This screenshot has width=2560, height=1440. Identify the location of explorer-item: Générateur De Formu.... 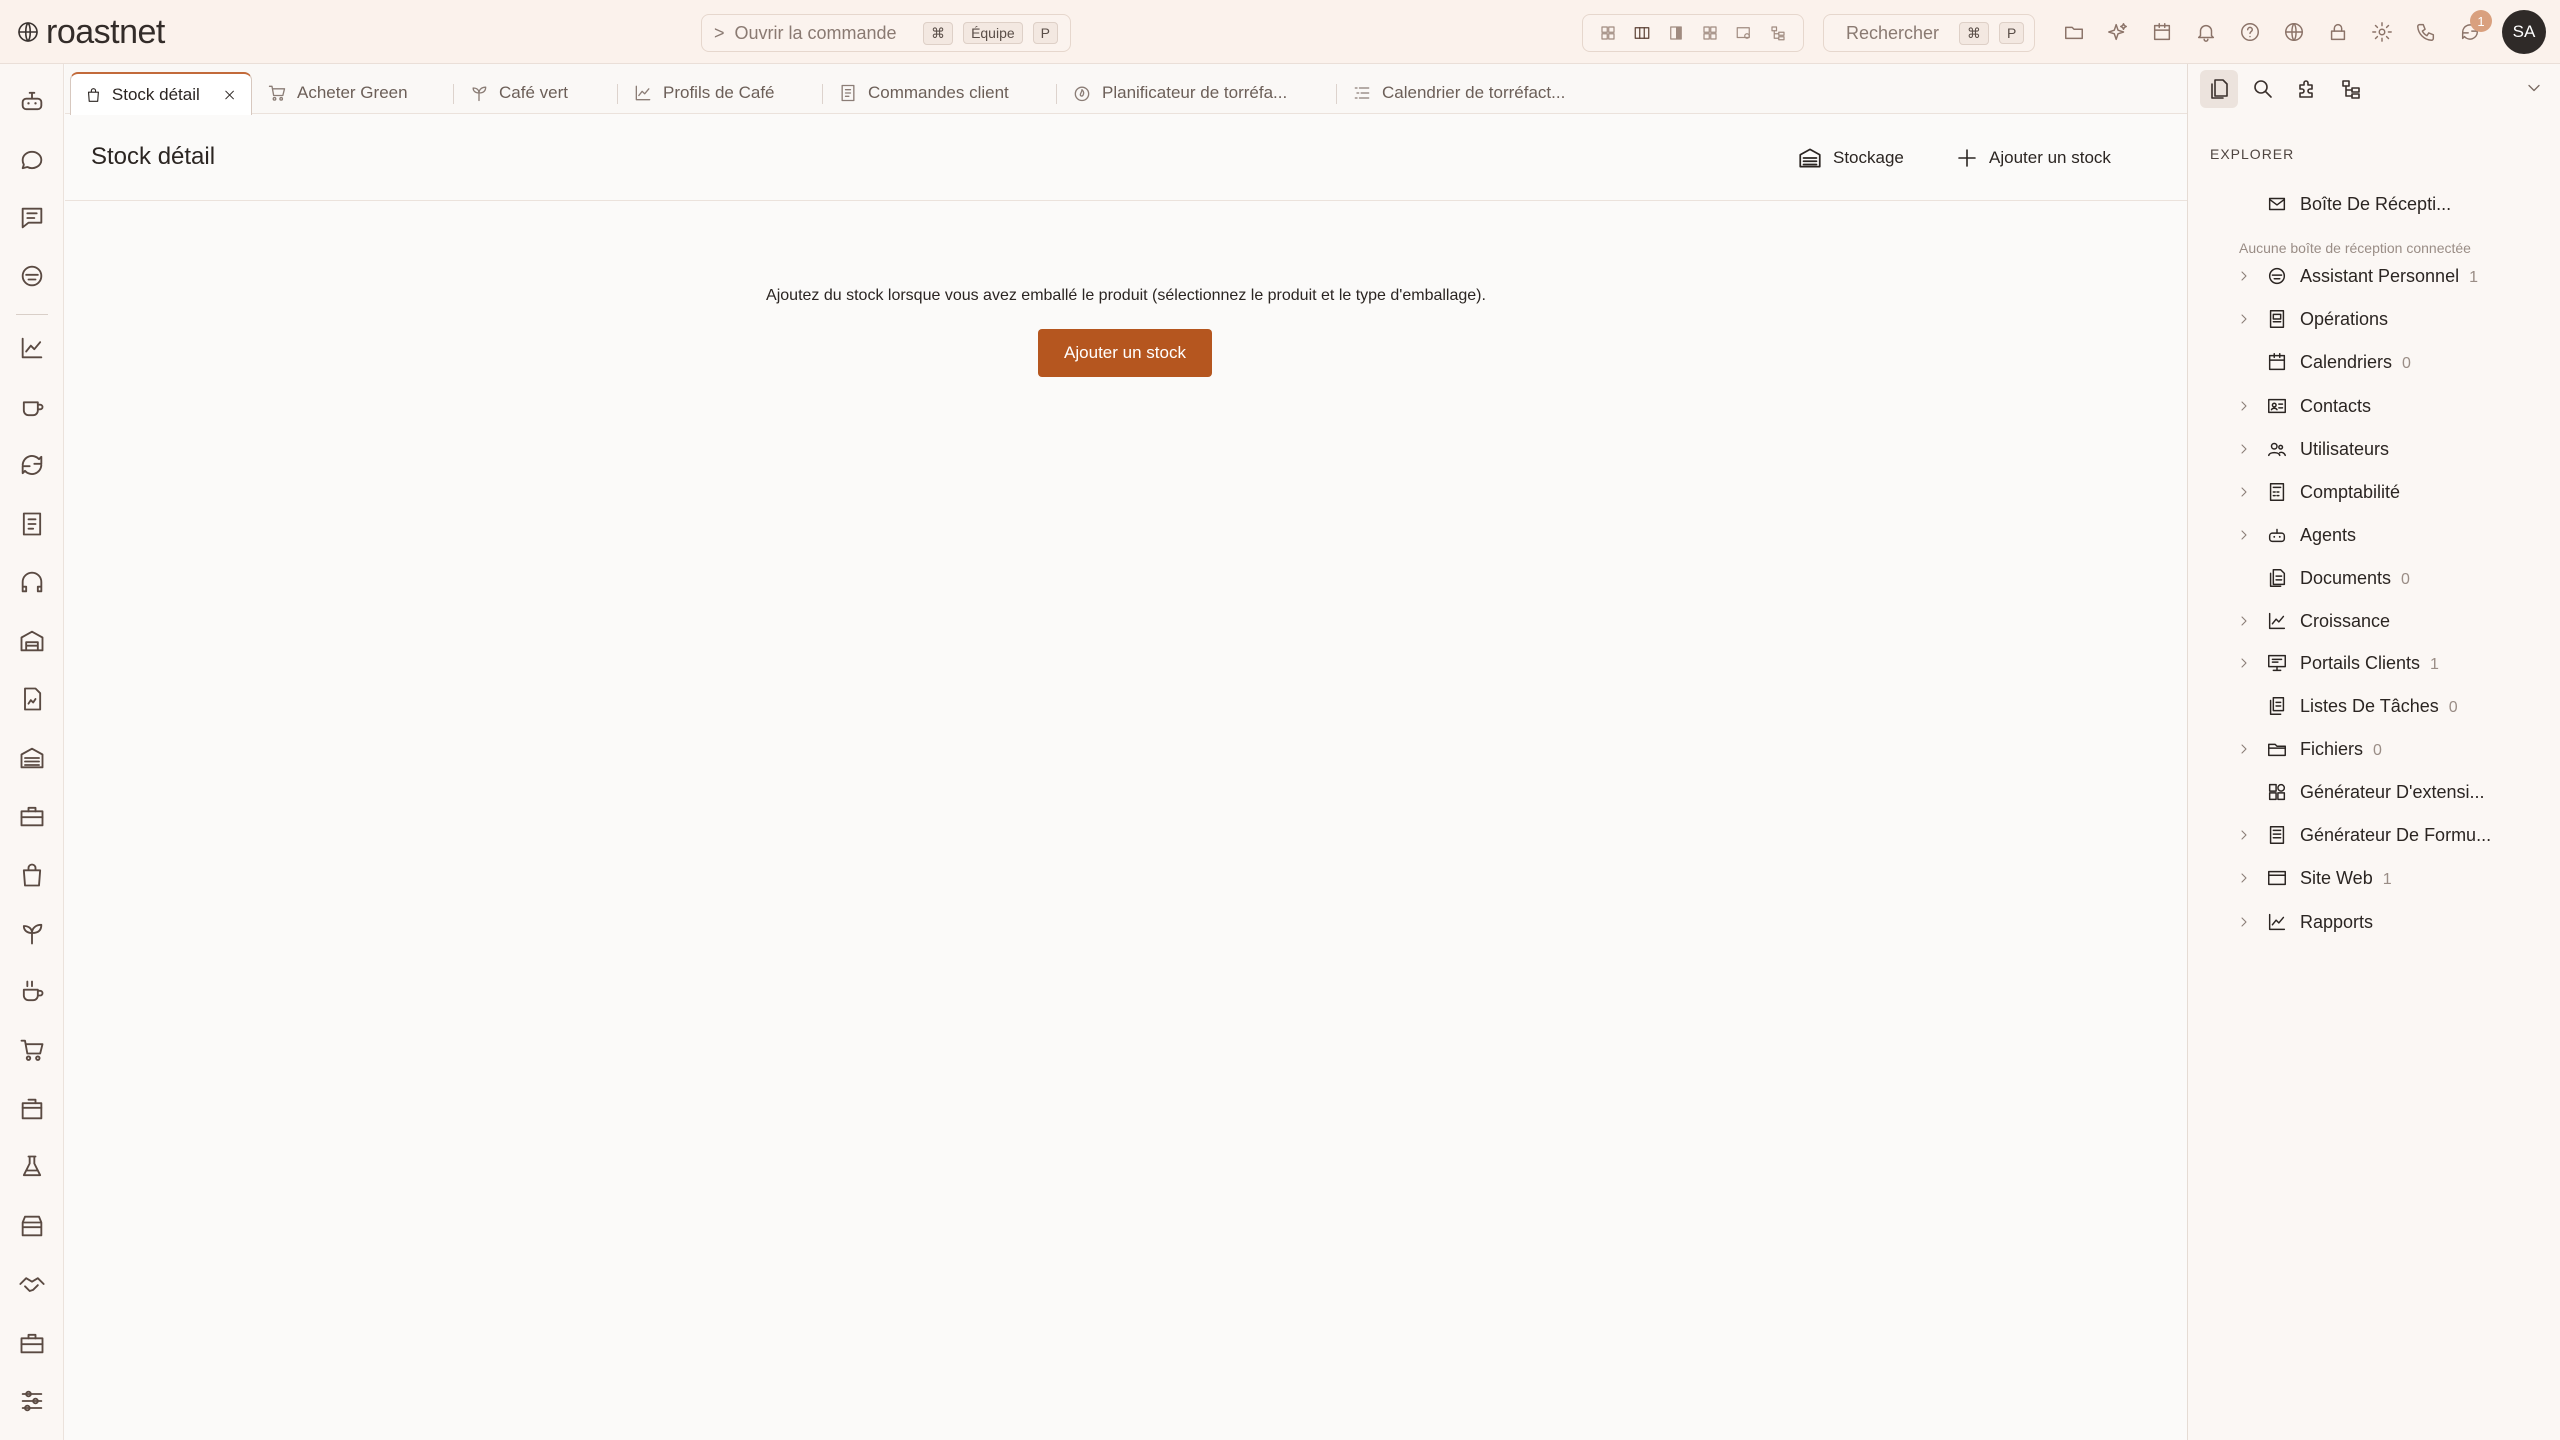
(2374, 835).